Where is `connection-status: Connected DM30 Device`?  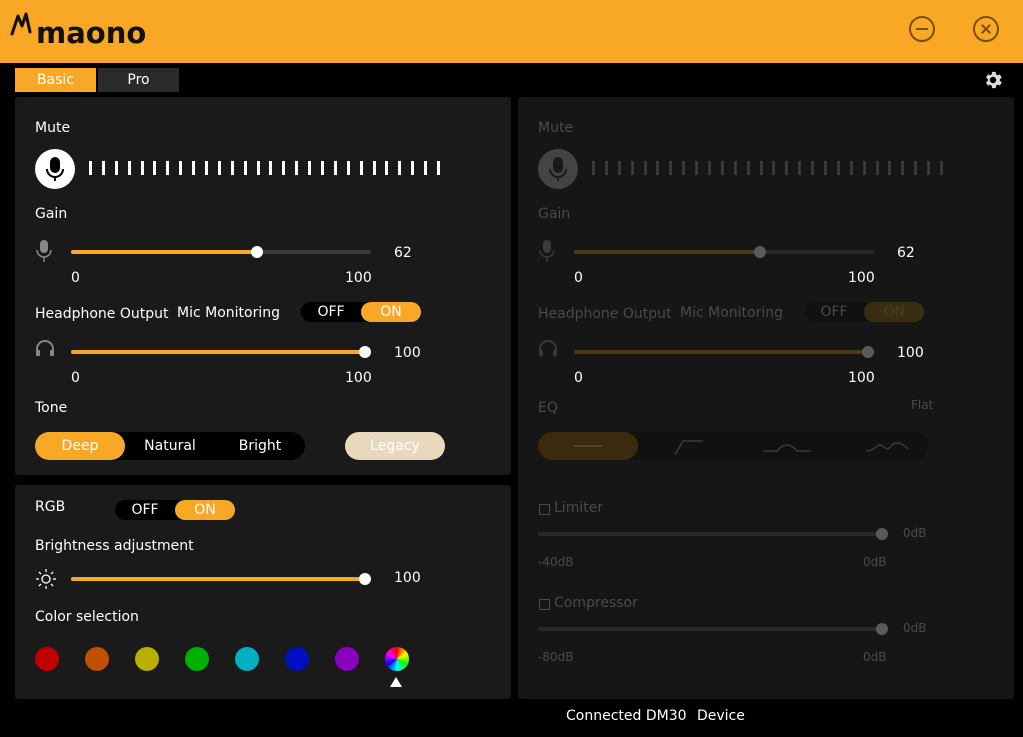
connection-status: Connected DM30 Device is located at coordinates (655, 716).